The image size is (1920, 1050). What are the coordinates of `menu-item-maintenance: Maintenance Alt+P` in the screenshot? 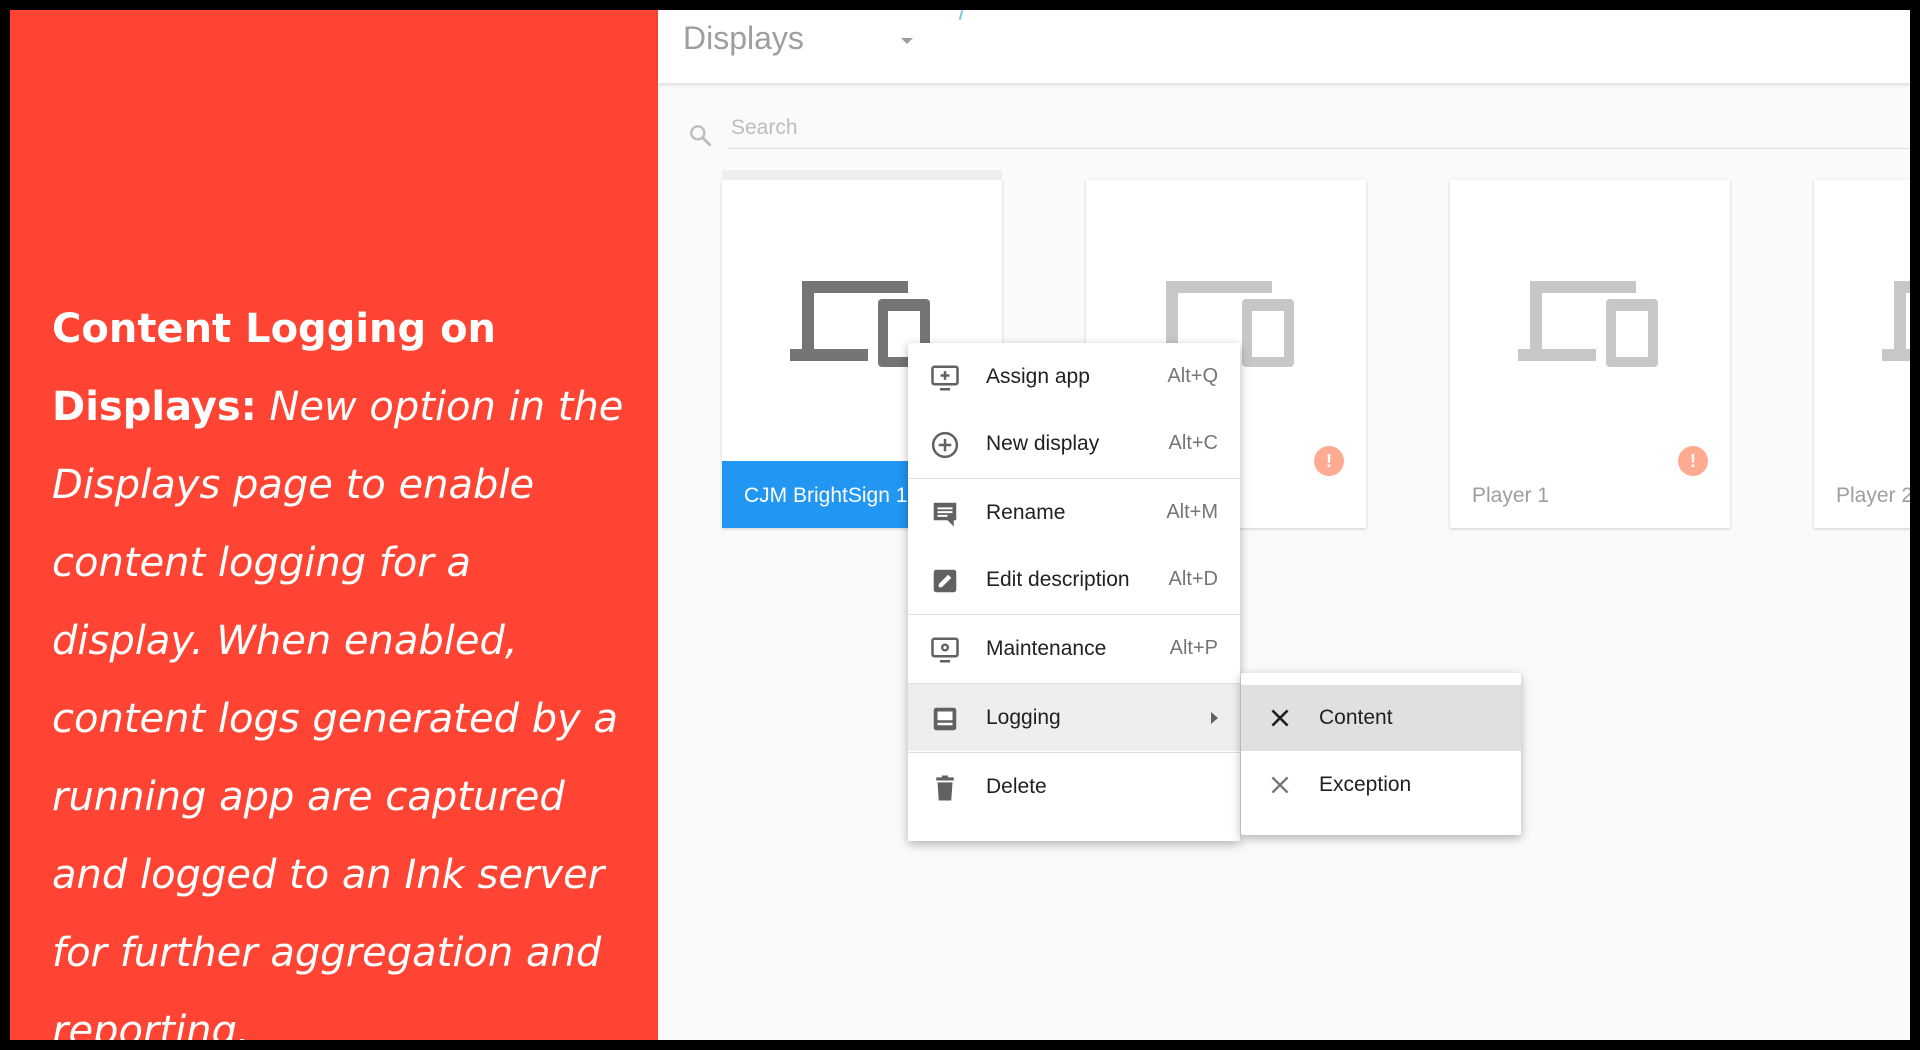 It's located at (1074, 648).